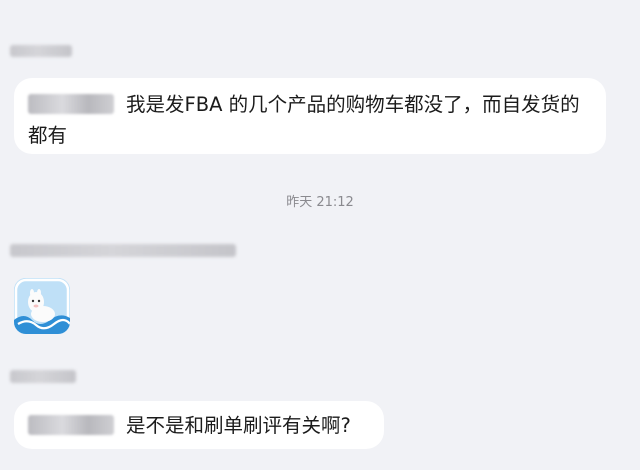 The width and height of the screenshot is (640, 470). Describe the element at coordinates (320, 202) in the screenshot. I see `timestamp: 昨天 21:12` at that location.